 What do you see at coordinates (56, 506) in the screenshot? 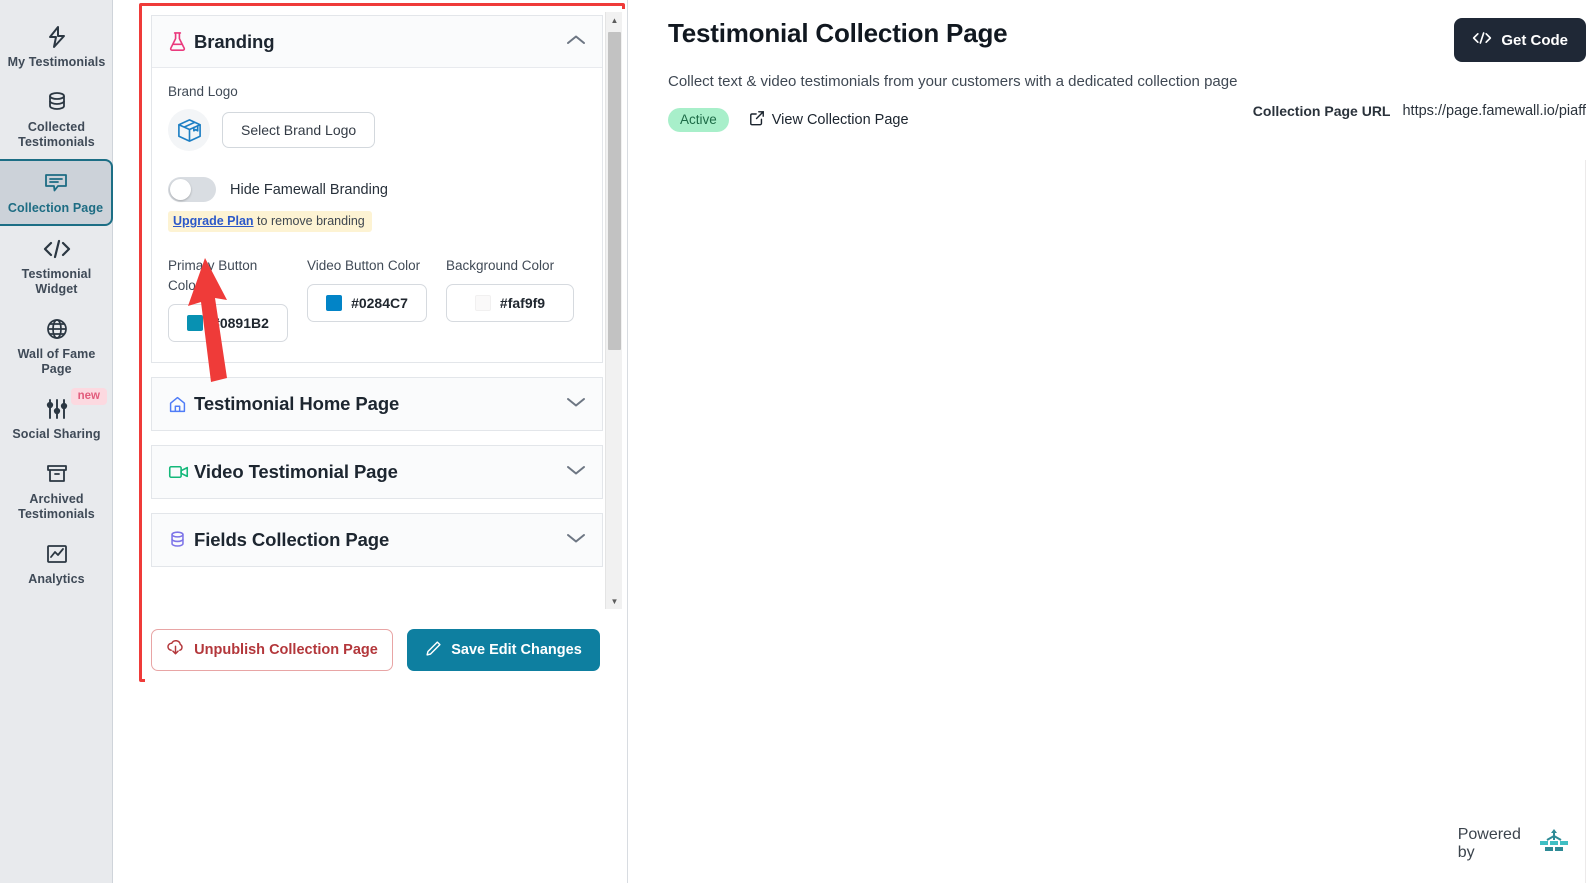
I see `sidebar-item-label: Archived Testimonials` at bounding box center [56, 506].